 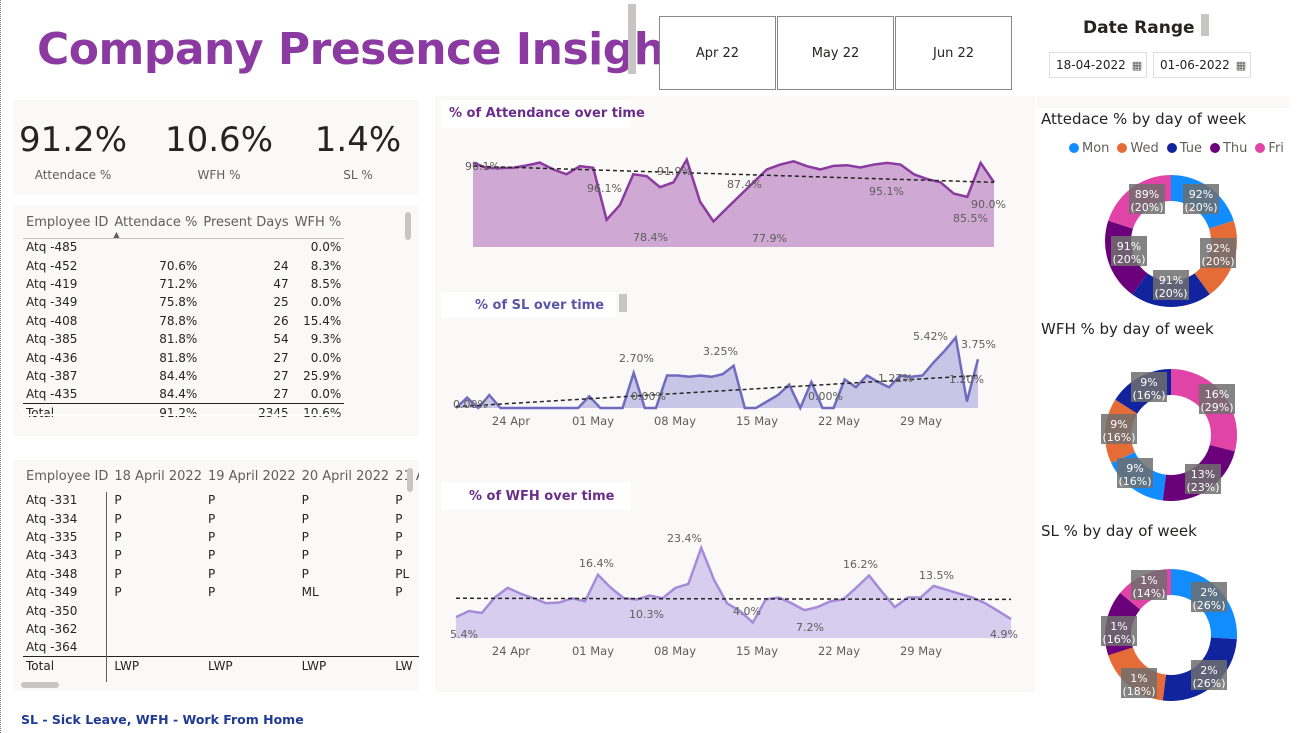 What do you see at coordinates (326, 302) in the screenshot?
I see `table-cell: 0.0%` at bounding box center [326, 302].